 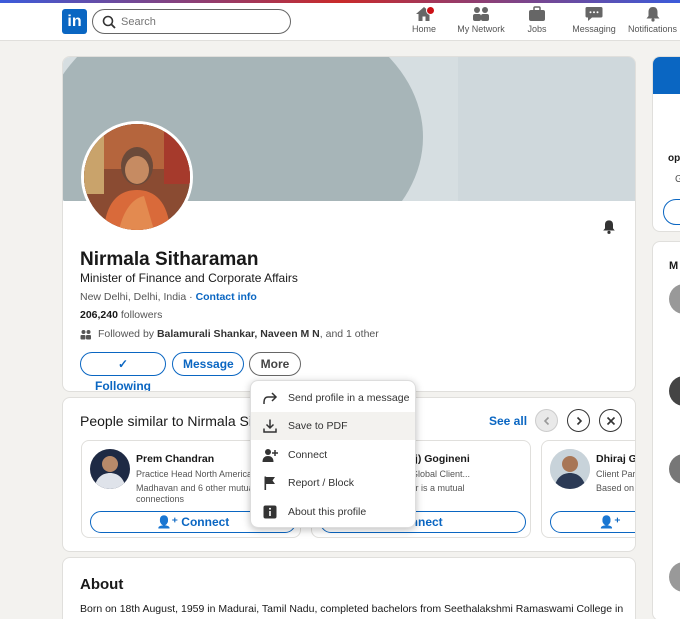 I want to click on right-rail-card: op G, so click(x=666, y=144).